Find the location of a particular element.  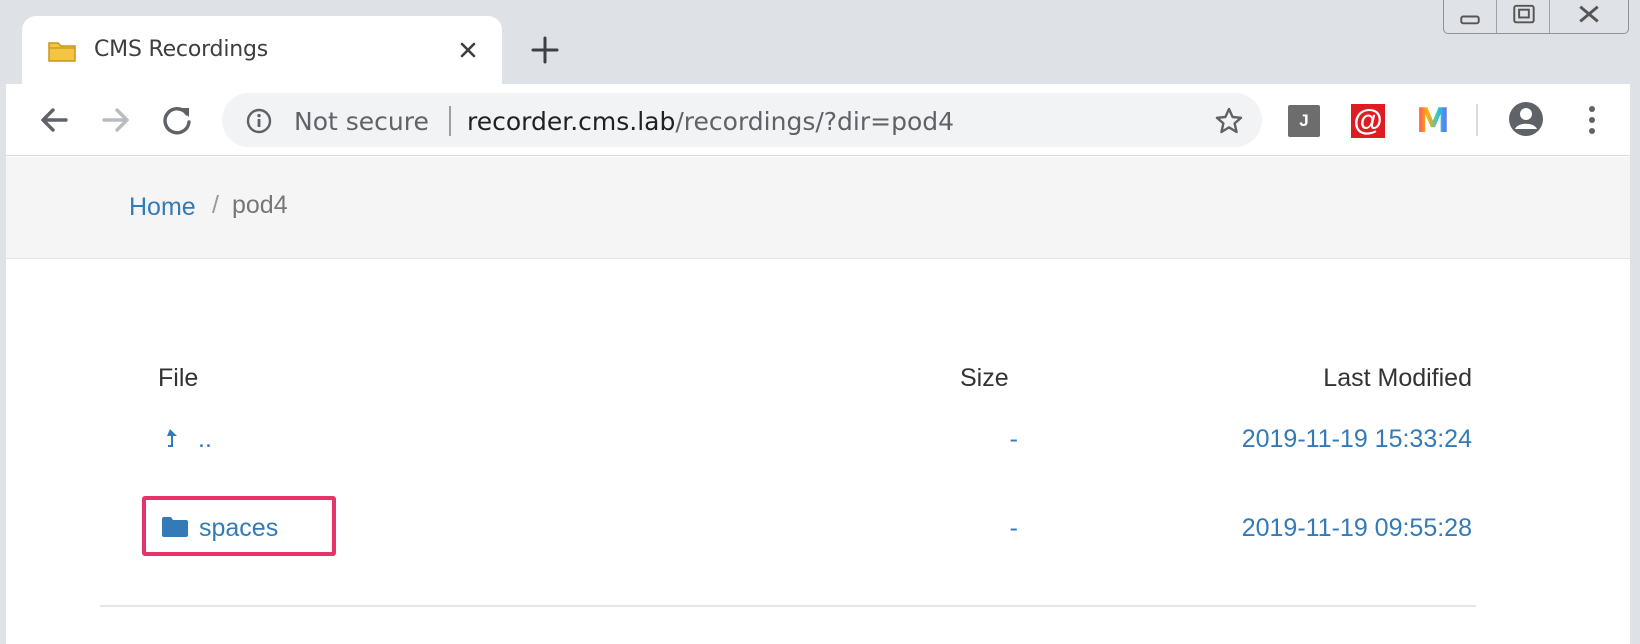

reload-icon is located at coordinates (177, 120).